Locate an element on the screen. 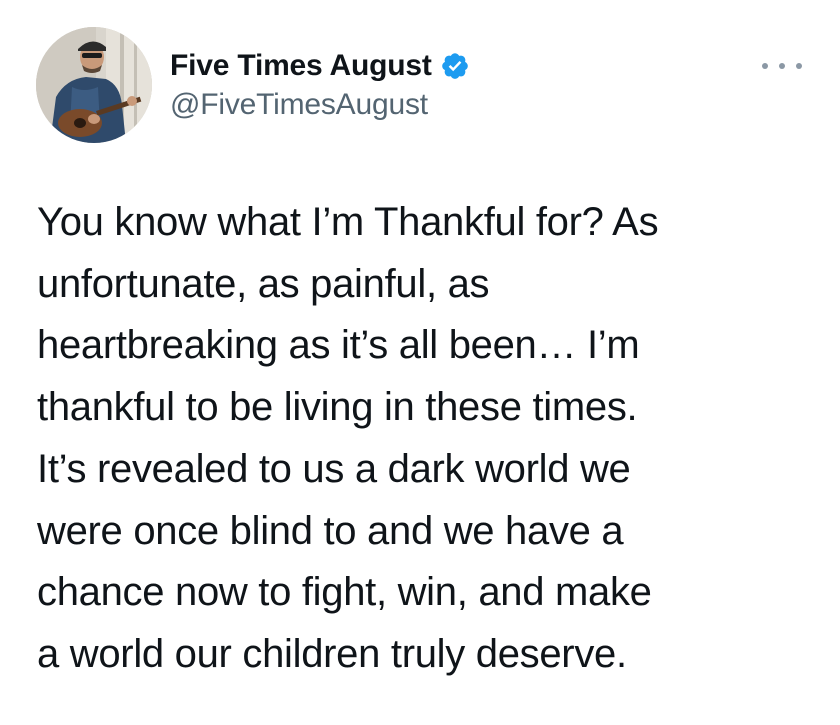  tweet-text-line: unfortunate, as painful, as is located at coordinates (263, 283).